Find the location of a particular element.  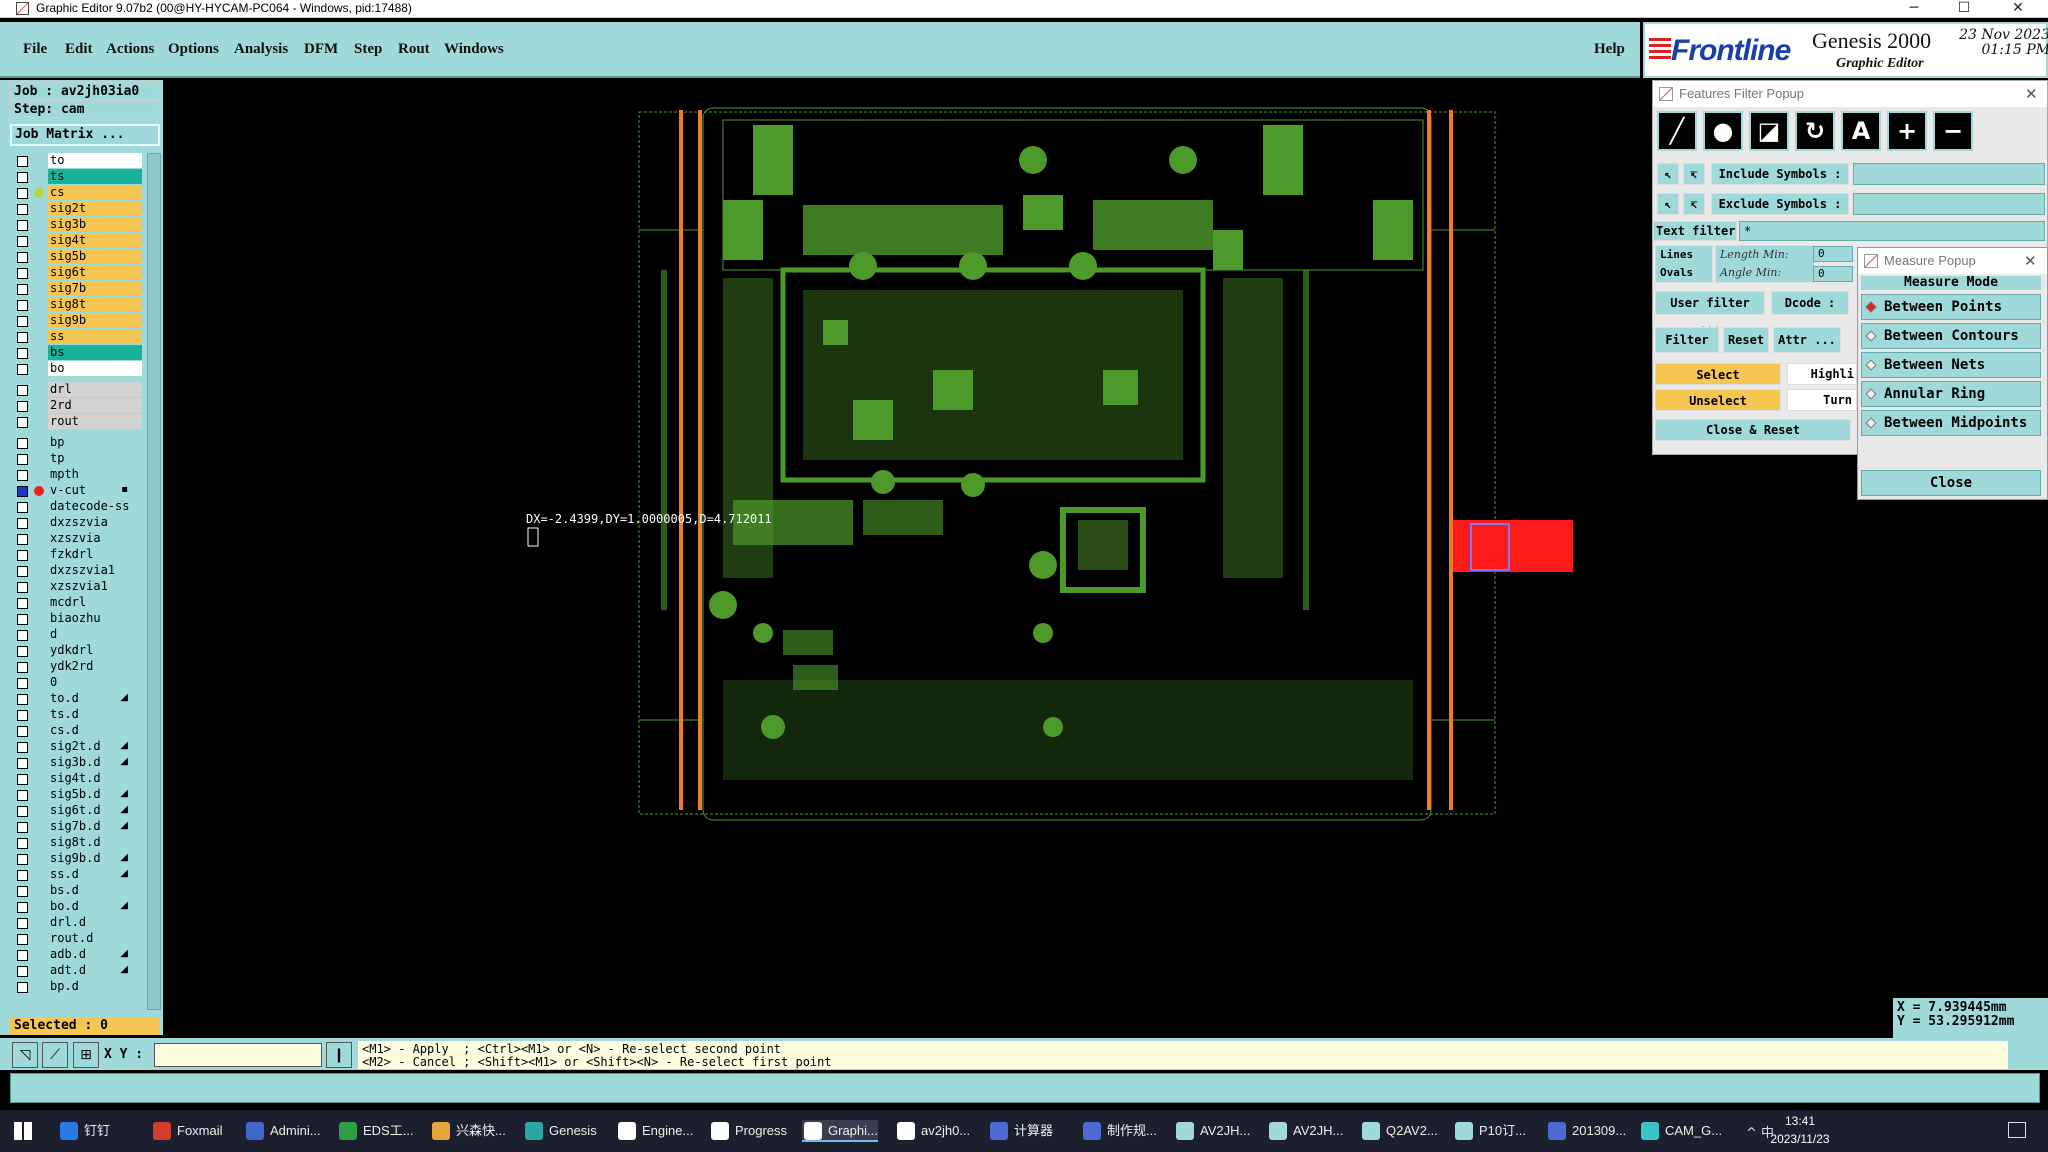

layer-name: sig5b is located at coordinates (95, 256).